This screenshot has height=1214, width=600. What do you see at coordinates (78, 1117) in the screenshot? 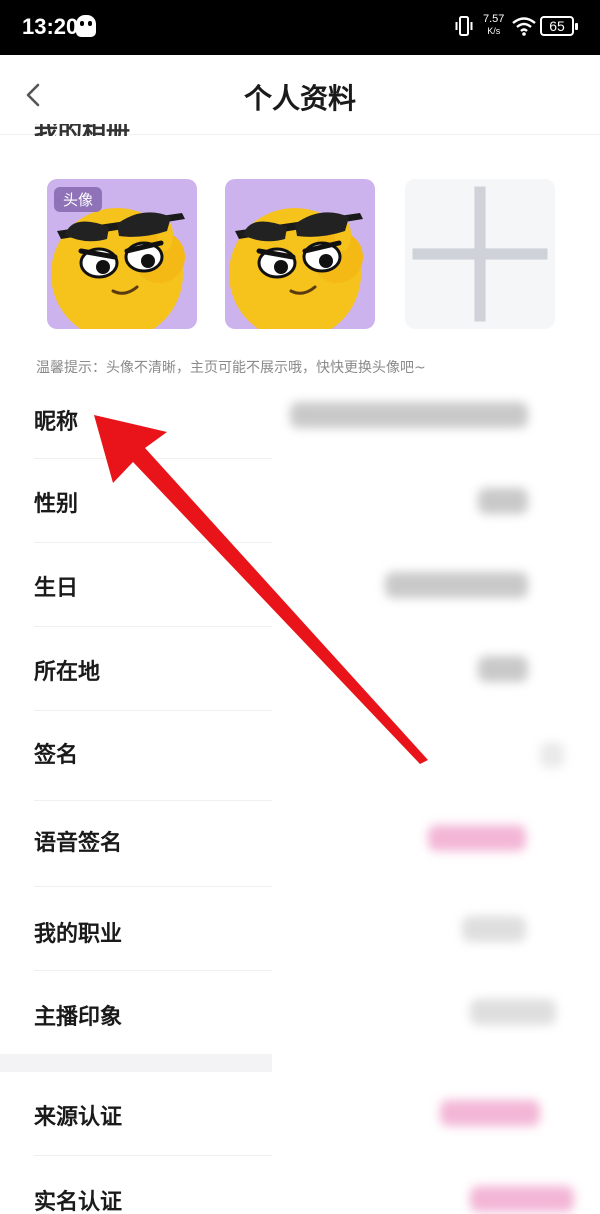
I see `field-label: 来源认证` at bounding box center [78, 1117].